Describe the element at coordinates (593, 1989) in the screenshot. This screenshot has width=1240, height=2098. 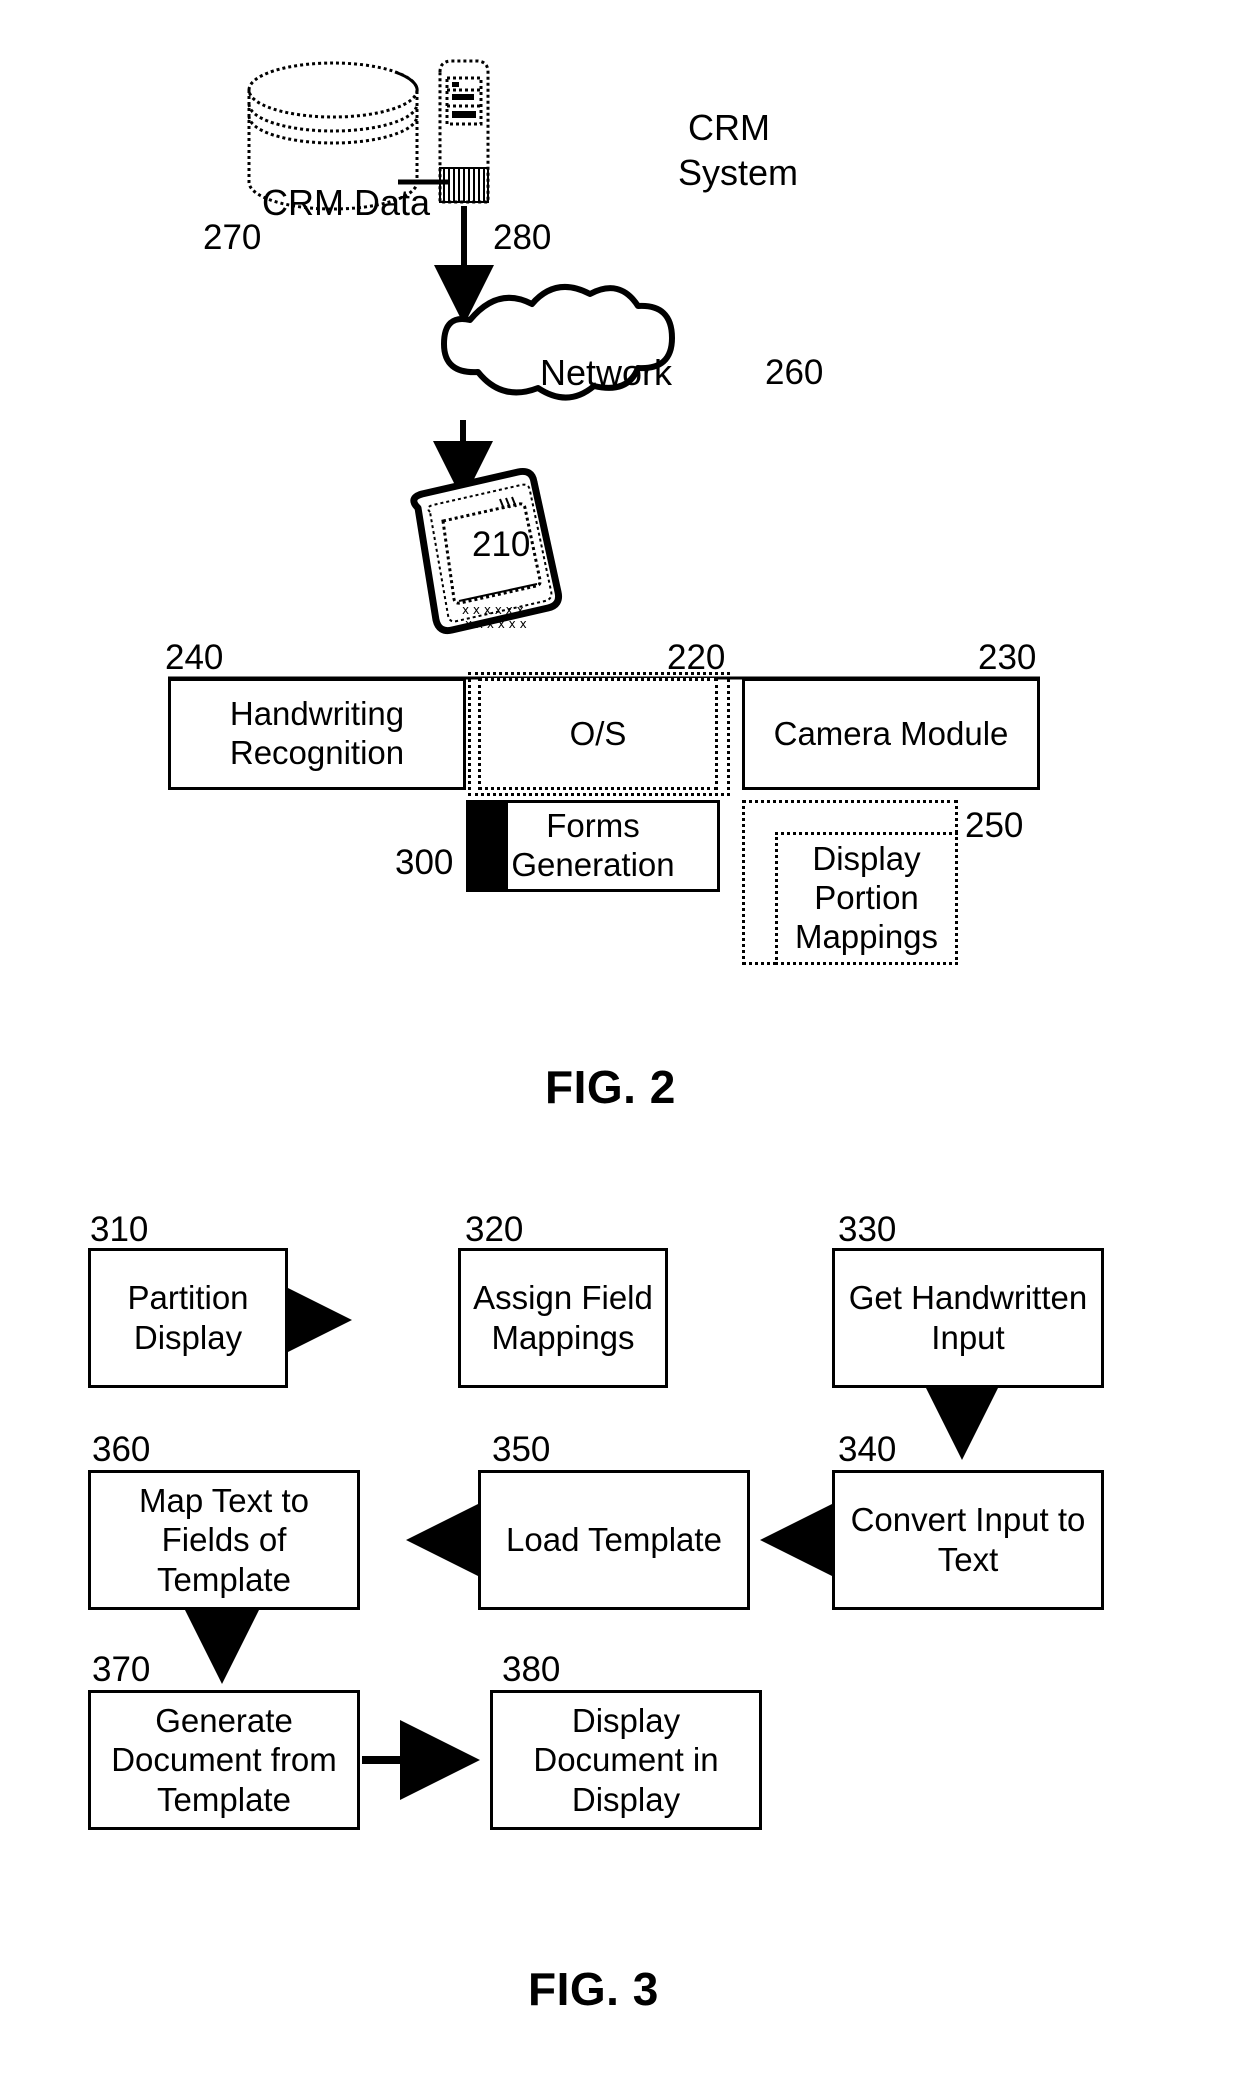
I see `figure-3-caption: FIG. 3` at that location.